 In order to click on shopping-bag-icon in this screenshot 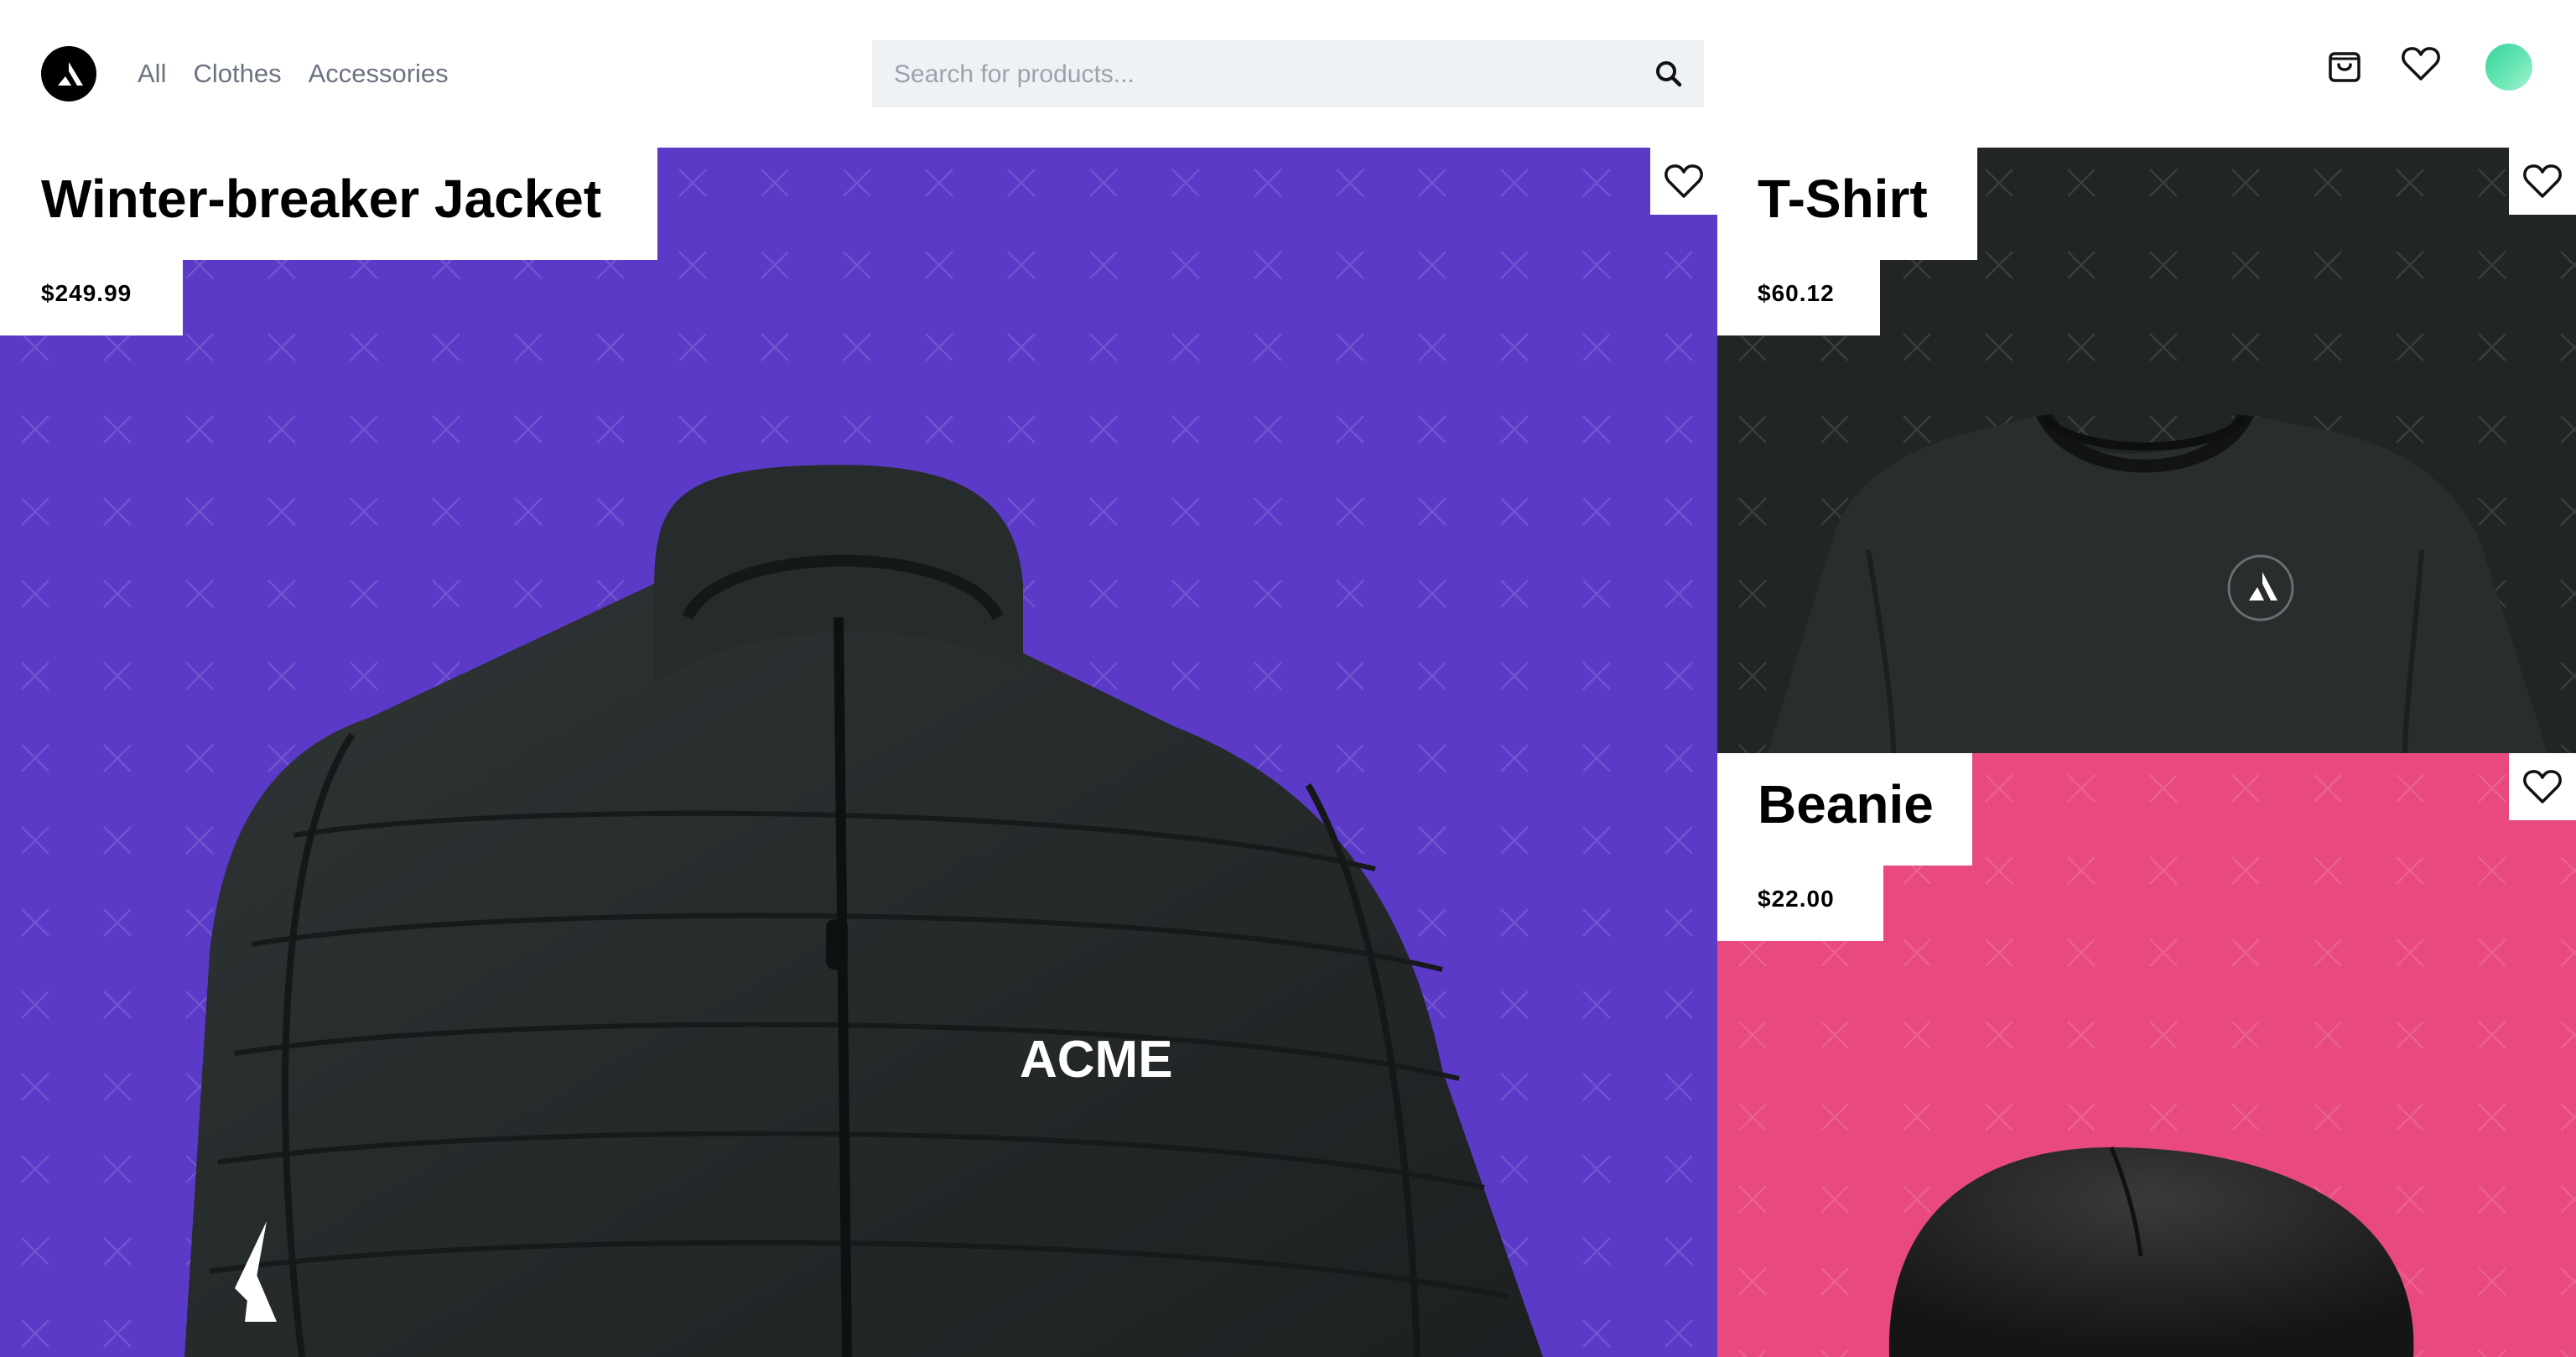, I will do `click(2344, 67)`.